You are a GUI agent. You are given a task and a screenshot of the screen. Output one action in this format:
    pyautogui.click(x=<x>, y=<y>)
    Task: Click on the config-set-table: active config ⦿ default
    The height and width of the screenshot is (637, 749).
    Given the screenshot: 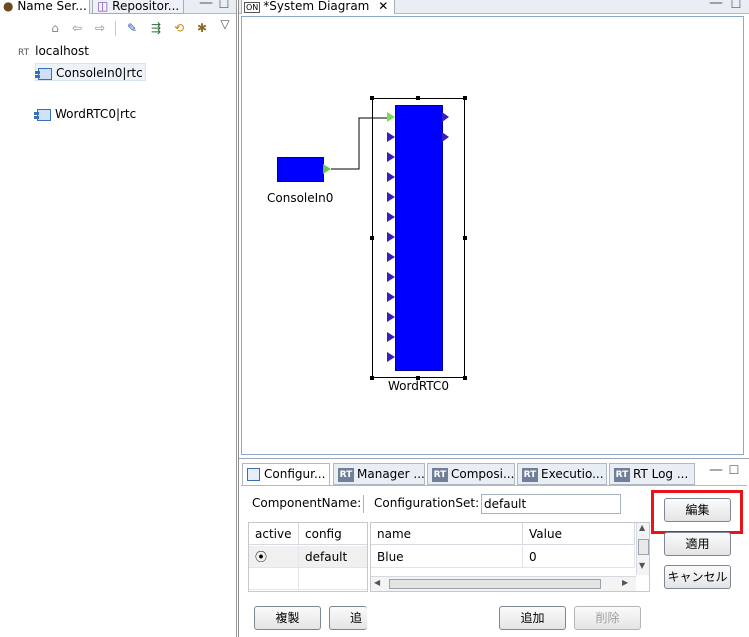 What is the action you would take?
    pyautogui.click(x=308, y=557)
    